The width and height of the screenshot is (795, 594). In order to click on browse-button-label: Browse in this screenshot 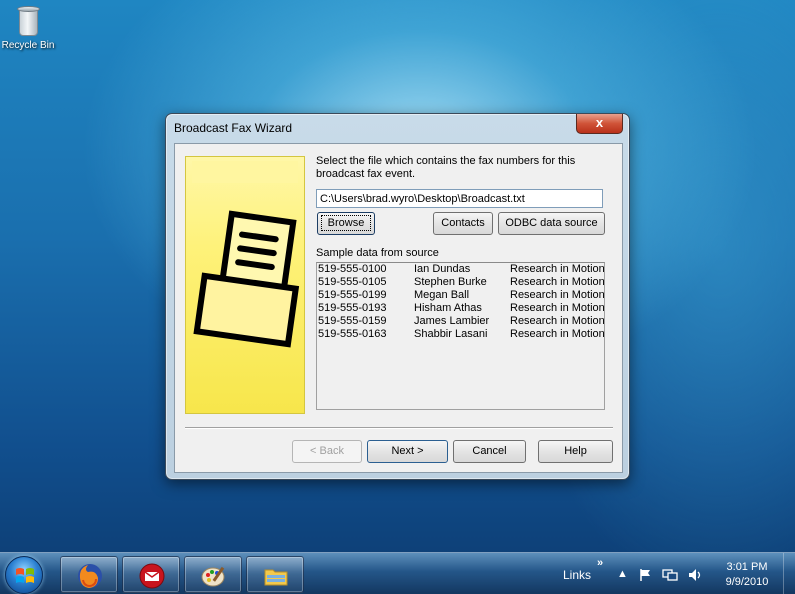, I will do `click(346, 223)`.